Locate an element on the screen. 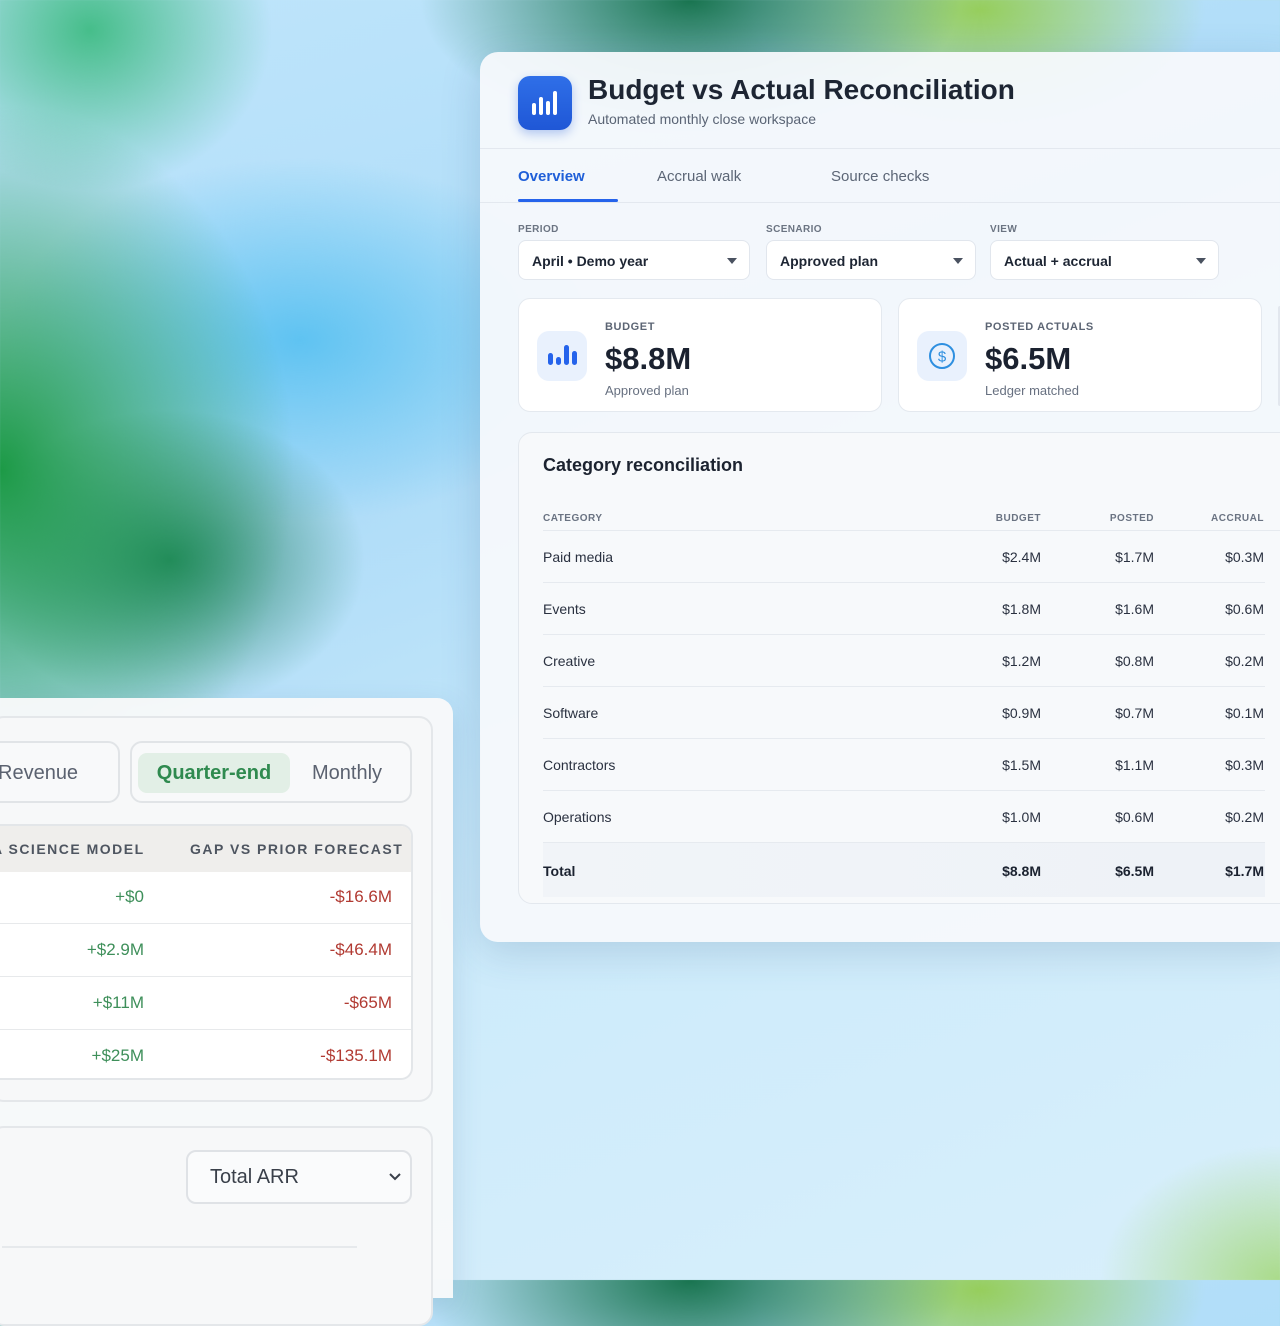 This screenshot has width=1280, height=1326. table-header: A SCIENCE MODEL GAP VS PRIOR FORECAST is located at coordinates (205, 849).